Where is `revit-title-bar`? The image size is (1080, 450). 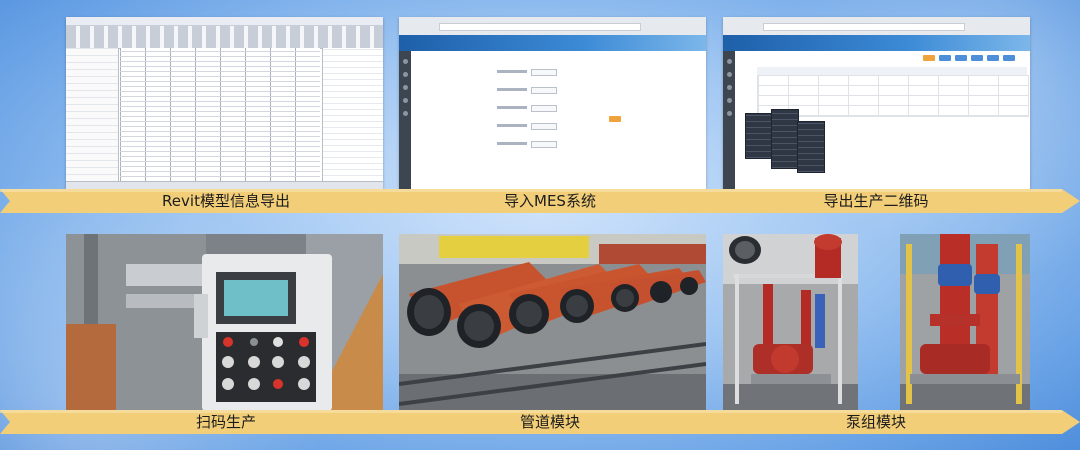 revit-title-bar is located at coordinates (224, 21).